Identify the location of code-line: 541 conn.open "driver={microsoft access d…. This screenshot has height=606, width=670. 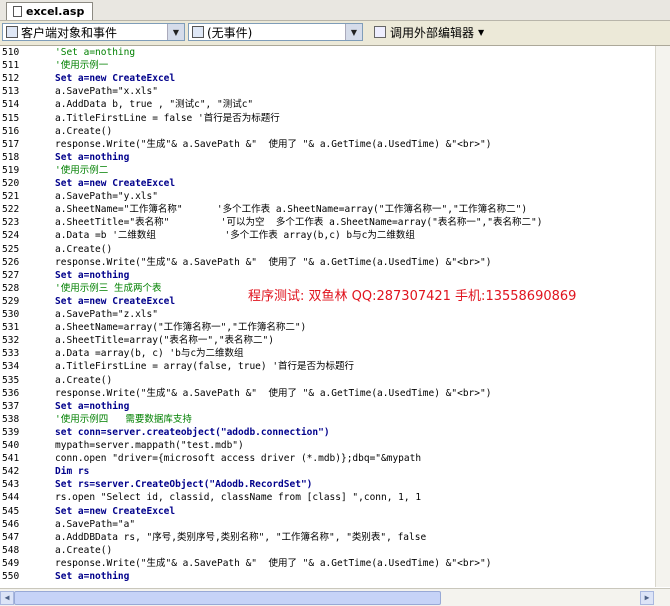
(327, 458).